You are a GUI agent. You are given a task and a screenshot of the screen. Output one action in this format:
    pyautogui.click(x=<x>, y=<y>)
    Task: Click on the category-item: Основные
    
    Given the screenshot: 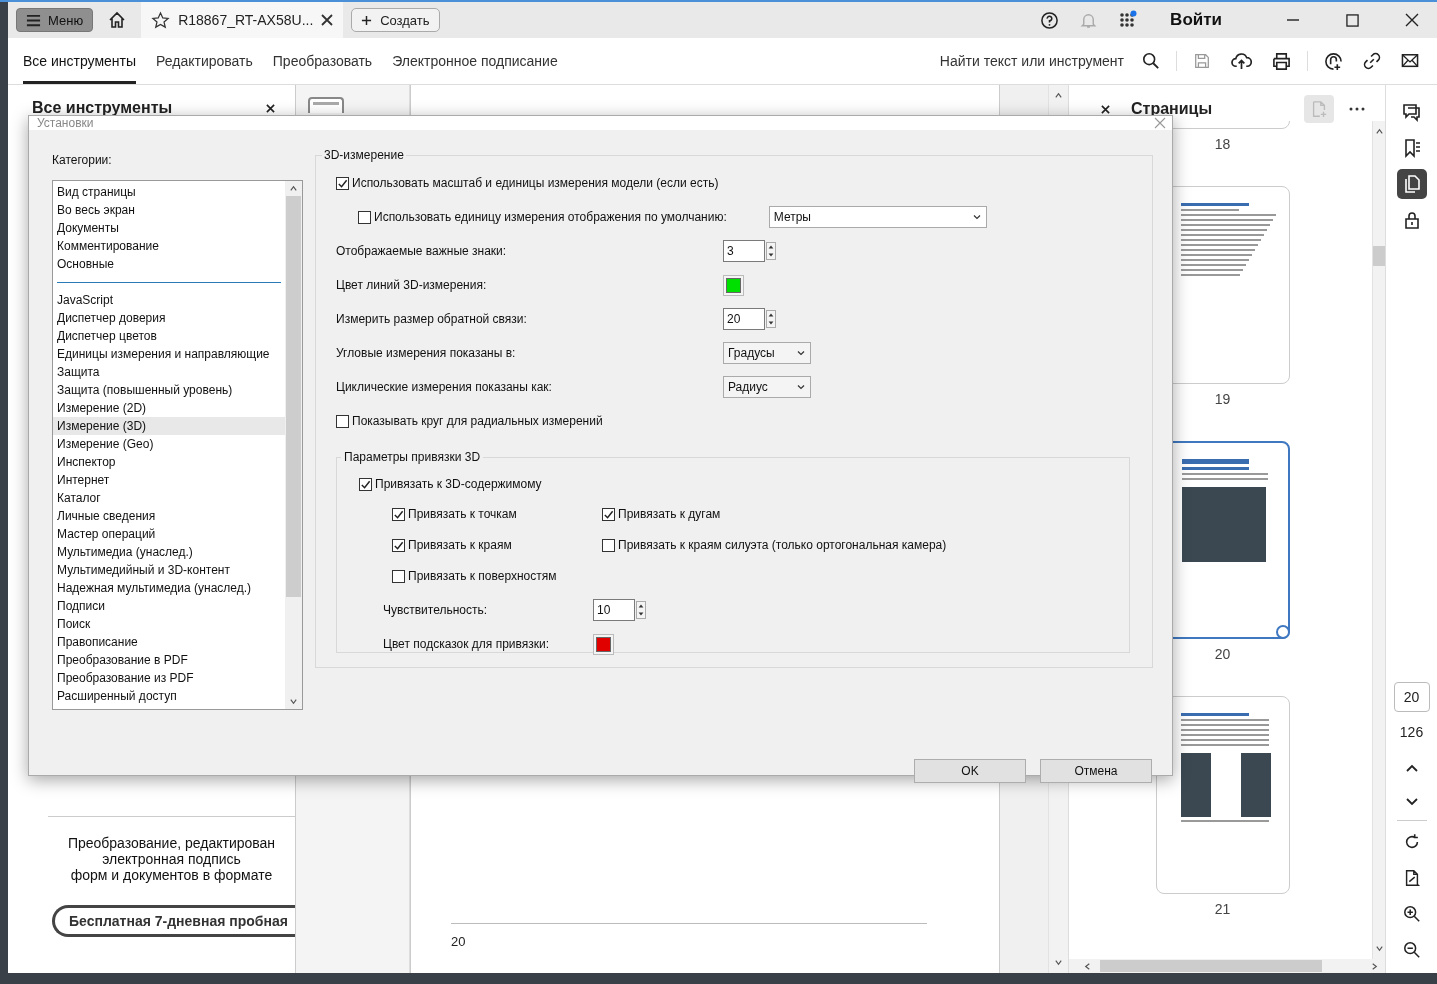 What is the action you would take?
    pyautogui.click(x=169, y=264)
    